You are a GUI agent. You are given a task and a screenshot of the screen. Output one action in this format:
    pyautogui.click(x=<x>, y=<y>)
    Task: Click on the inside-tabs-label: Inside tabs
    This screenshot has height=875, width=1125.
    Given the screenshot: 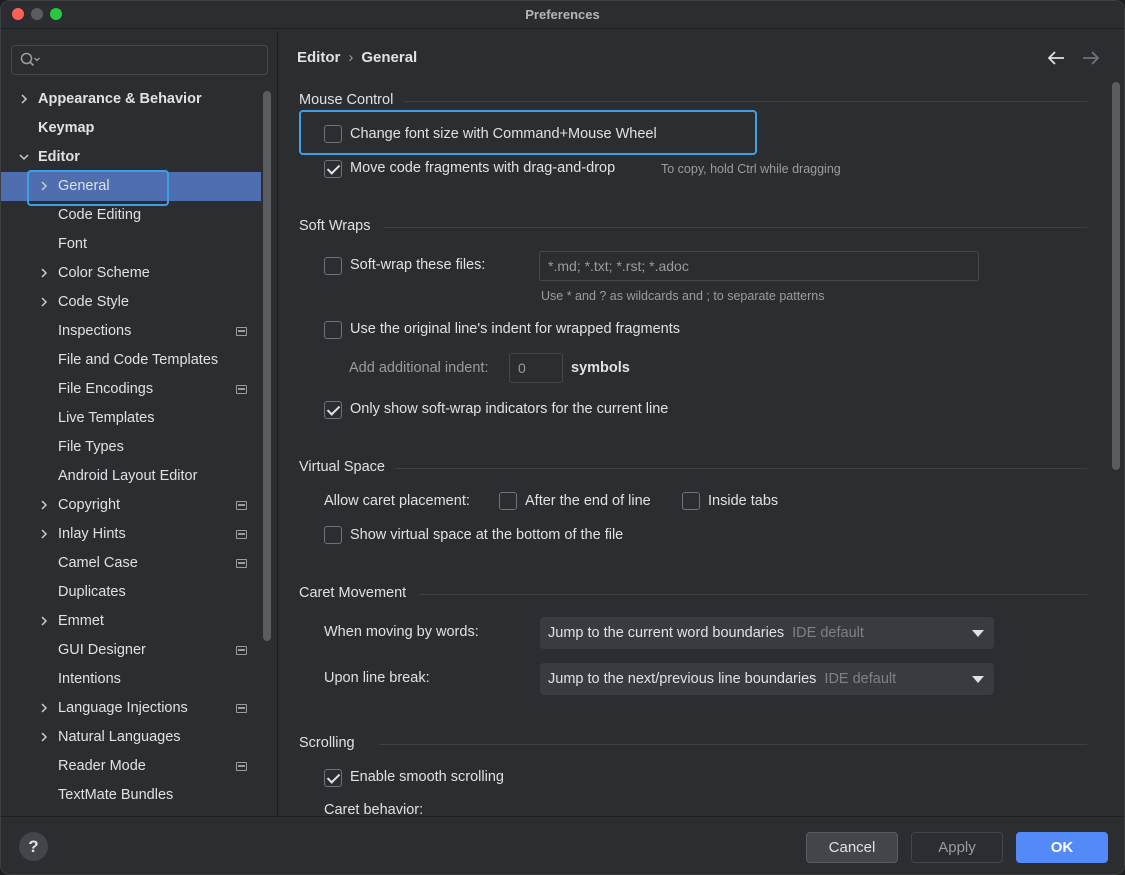 What is the action you would take?
    pyautogui.click(x=743, y=501)
    